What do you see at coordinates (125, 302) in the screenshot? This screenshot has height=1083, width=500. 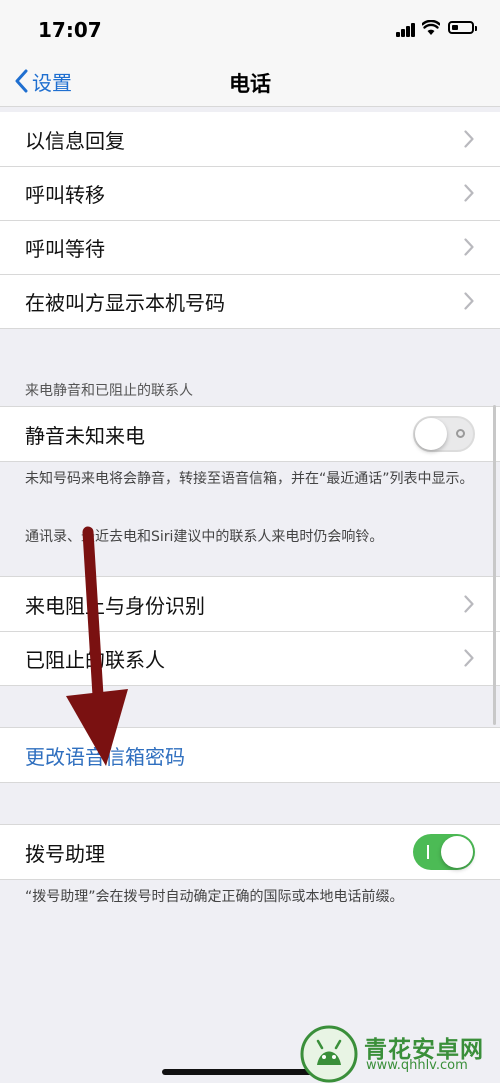 I see `row-label: 在被叫方显示本机号码` at bounding box center [125, 302].